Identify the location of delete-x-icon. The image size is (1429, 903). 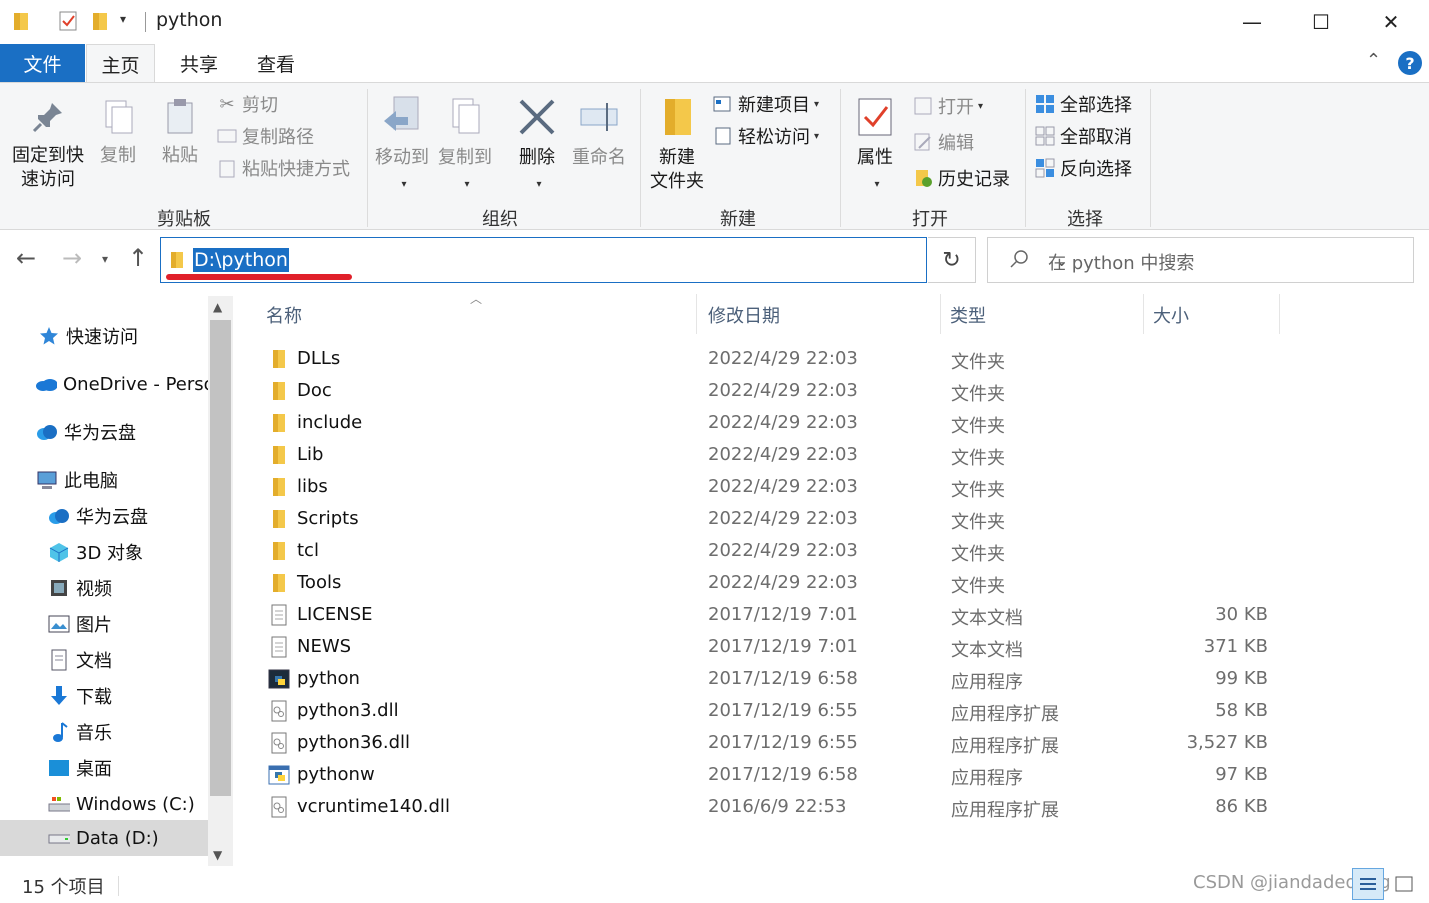
(537, 117).